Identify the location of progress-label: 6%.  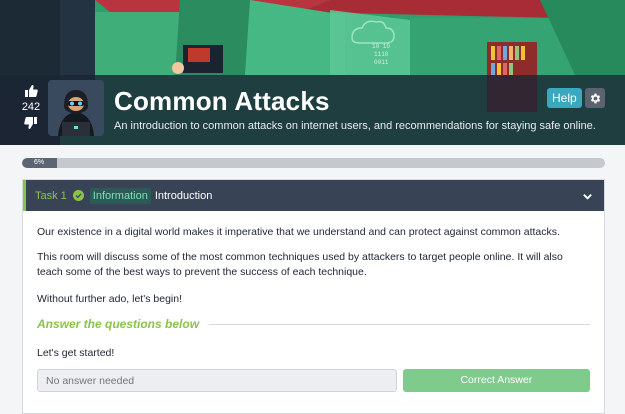
(39, 162).